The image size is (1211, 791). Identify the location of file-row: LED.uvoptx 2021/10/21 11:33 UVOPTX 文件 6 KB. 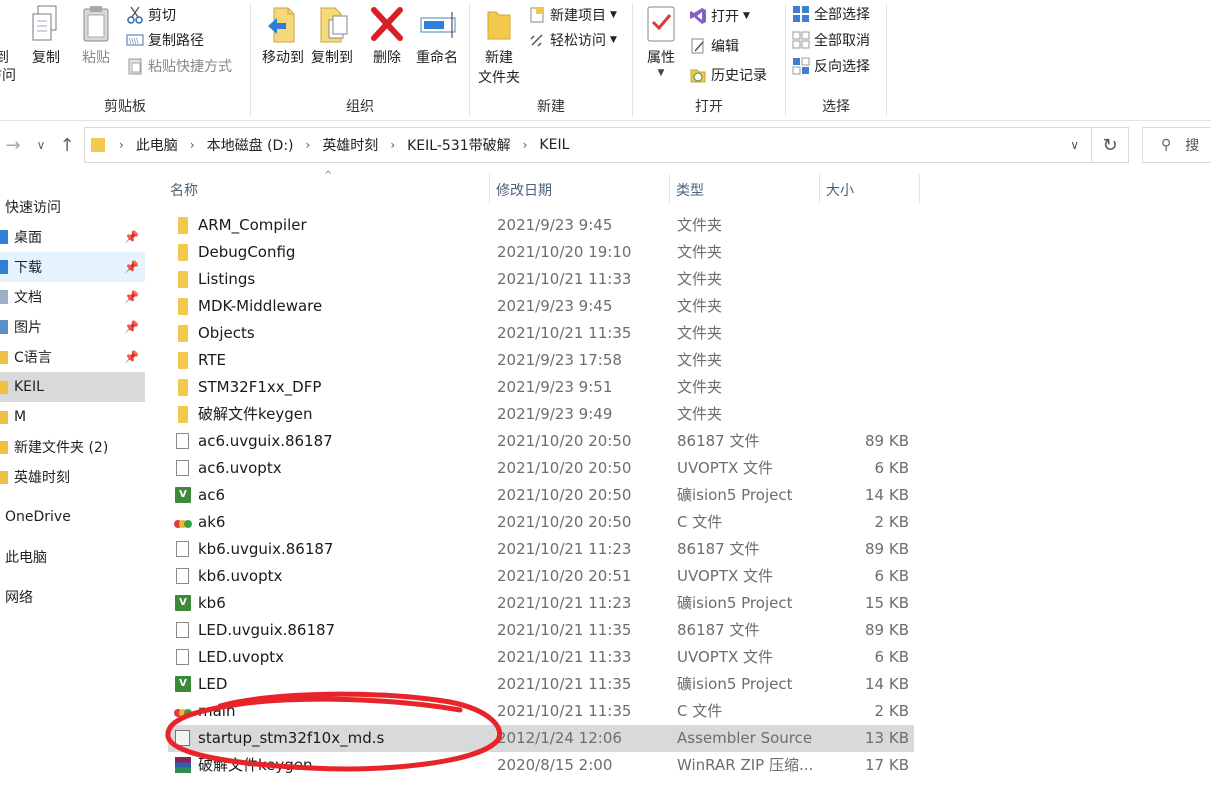
(541, 657).